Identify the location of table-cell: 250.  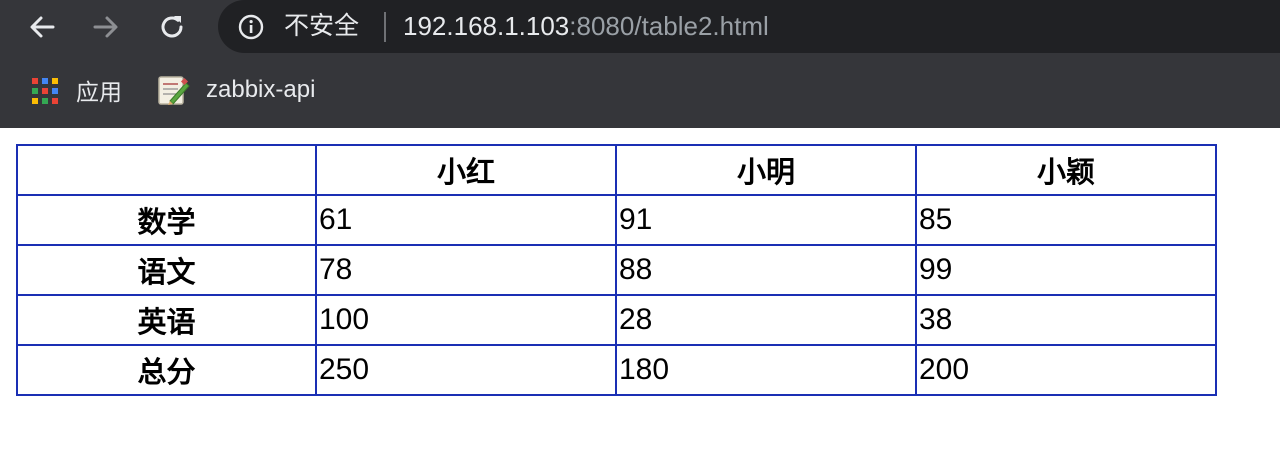
(466, 370).